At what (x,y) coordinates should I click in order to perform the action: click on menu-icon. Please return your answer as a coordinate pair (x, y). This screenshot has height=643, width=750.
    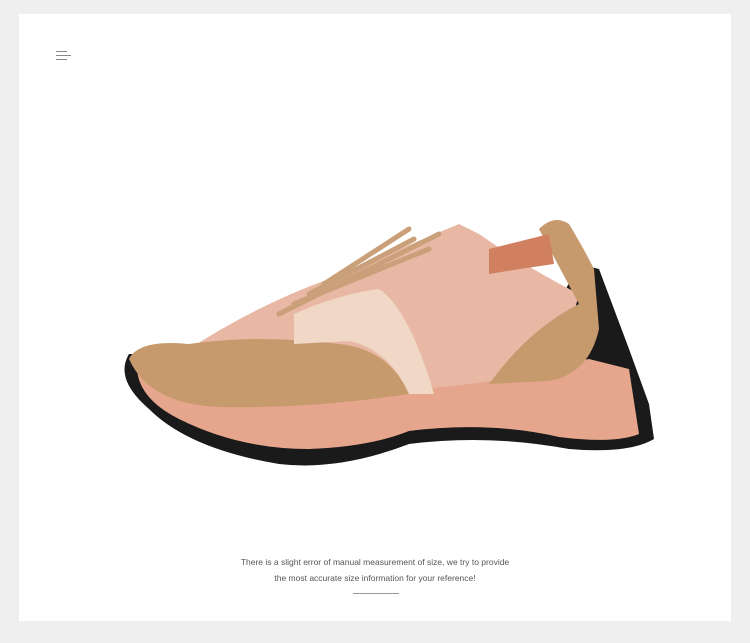
    Looking at the image, I should click on (64, 57).